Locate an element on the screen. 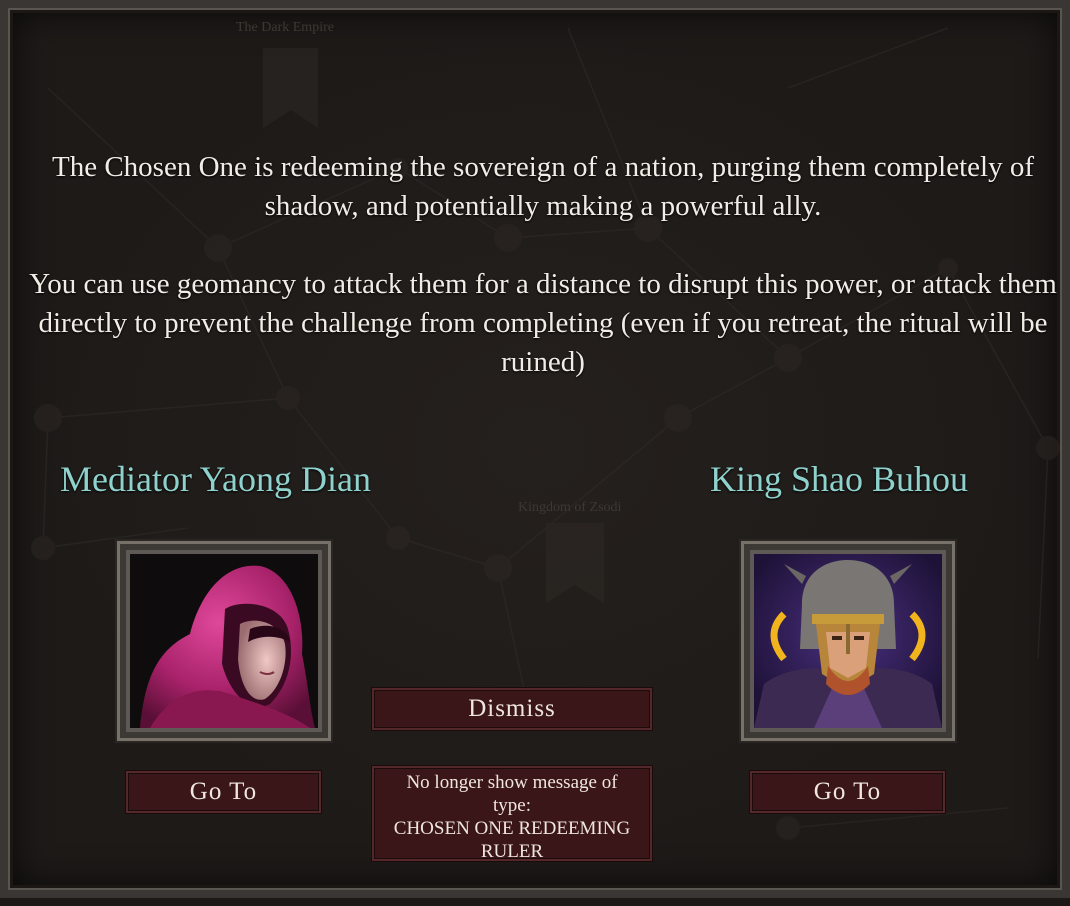  horned-helmet-king-portrait-icon is located at coordinates (848, 641).